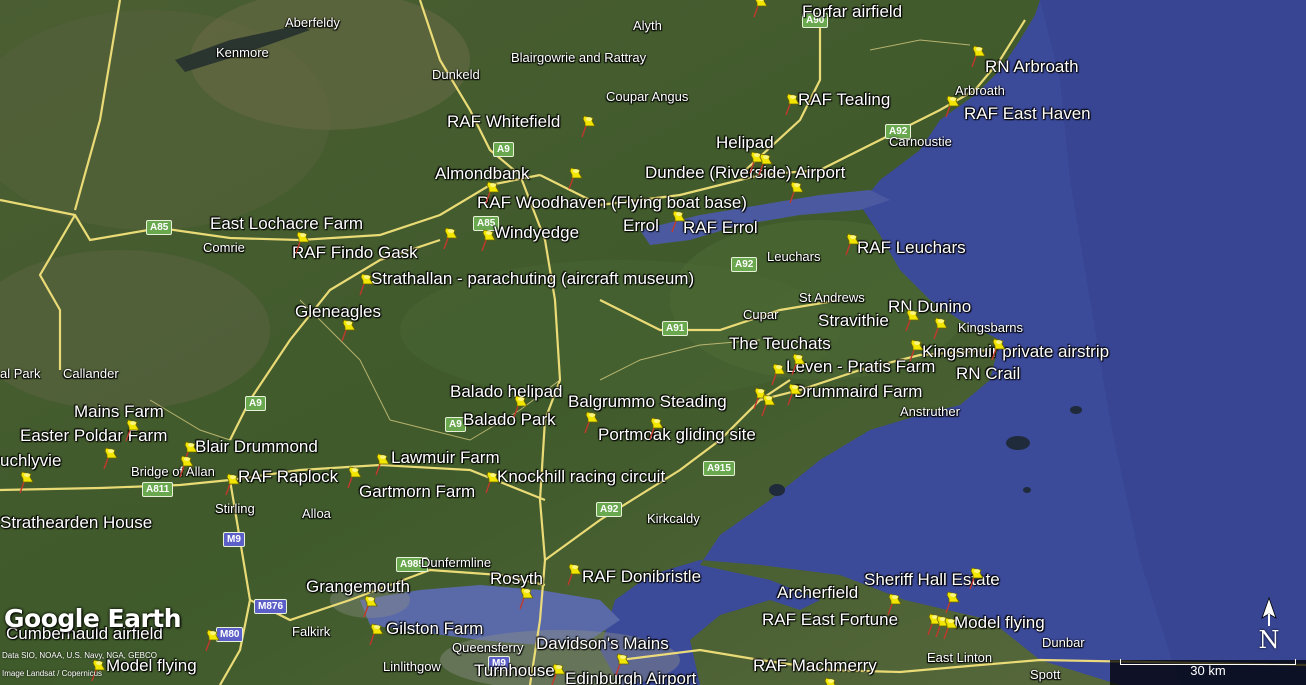  Describe the element at coordinates (858, 391) in the screenshot. I see `placemark-label: Drummaird Farm` at that location.